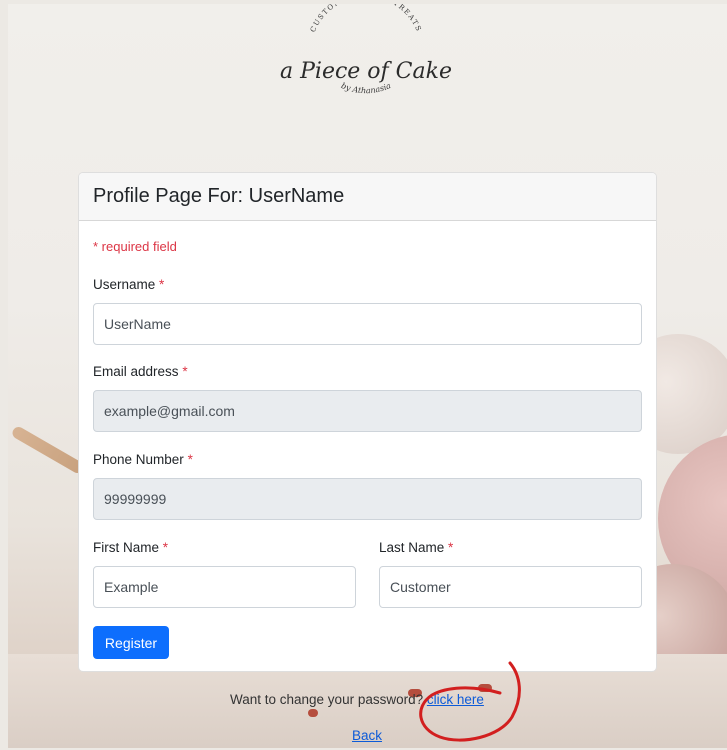  I want to click on card-header: Profile Page For: UserName, so click(367, 197).